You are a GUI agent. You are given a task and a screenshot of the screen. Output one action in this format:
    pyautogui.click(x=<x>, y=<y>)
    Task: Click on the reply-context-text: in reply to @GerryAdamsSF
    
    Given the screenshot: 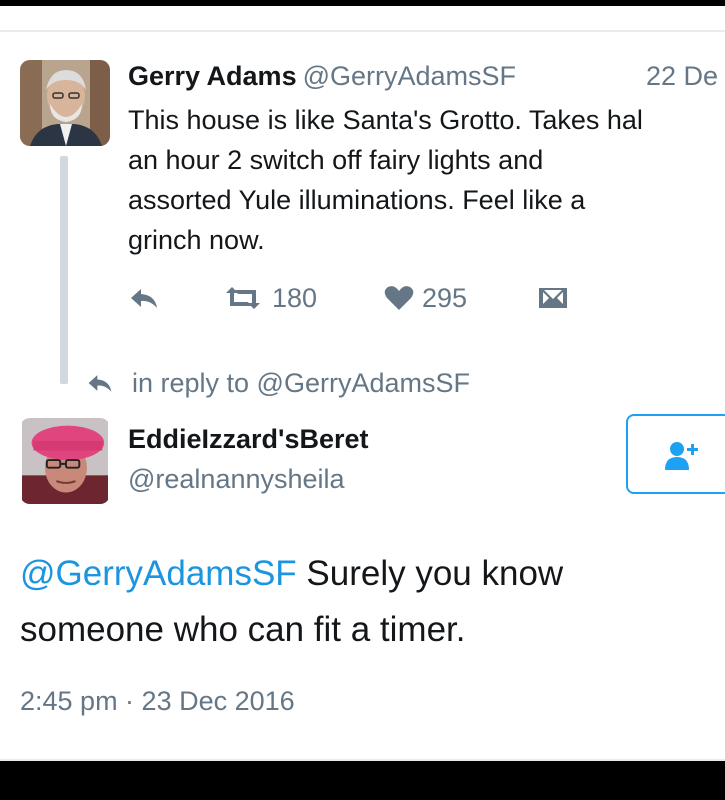 What is the action you would take?
    pyautogui.click(x=301, y=382)
    